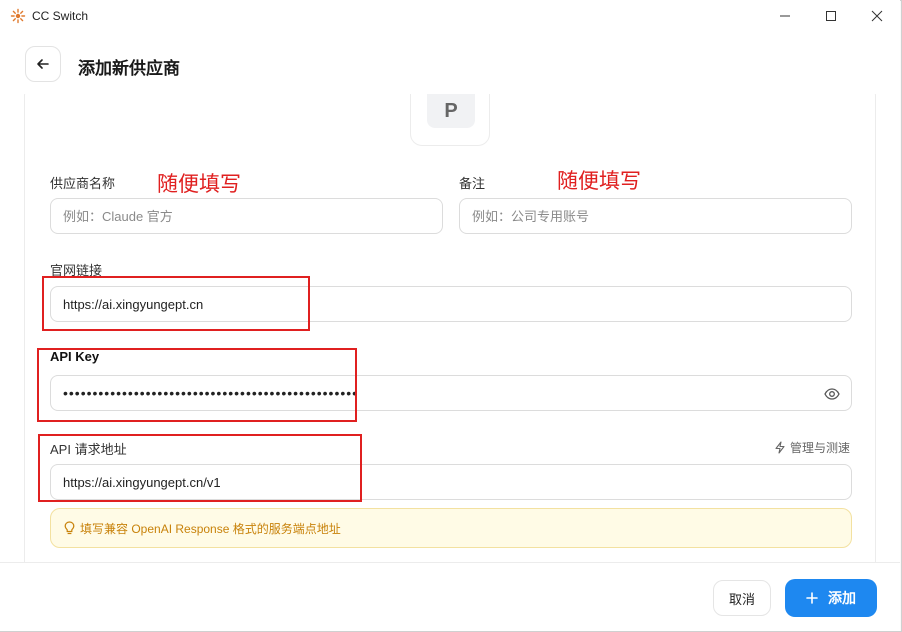 Image resolution: width=902 pixels, height=632 pixels. What do you see at coordinates (780, 447) in the screenshot?
I see `lightning-icon` at bounding box center [780, 447].